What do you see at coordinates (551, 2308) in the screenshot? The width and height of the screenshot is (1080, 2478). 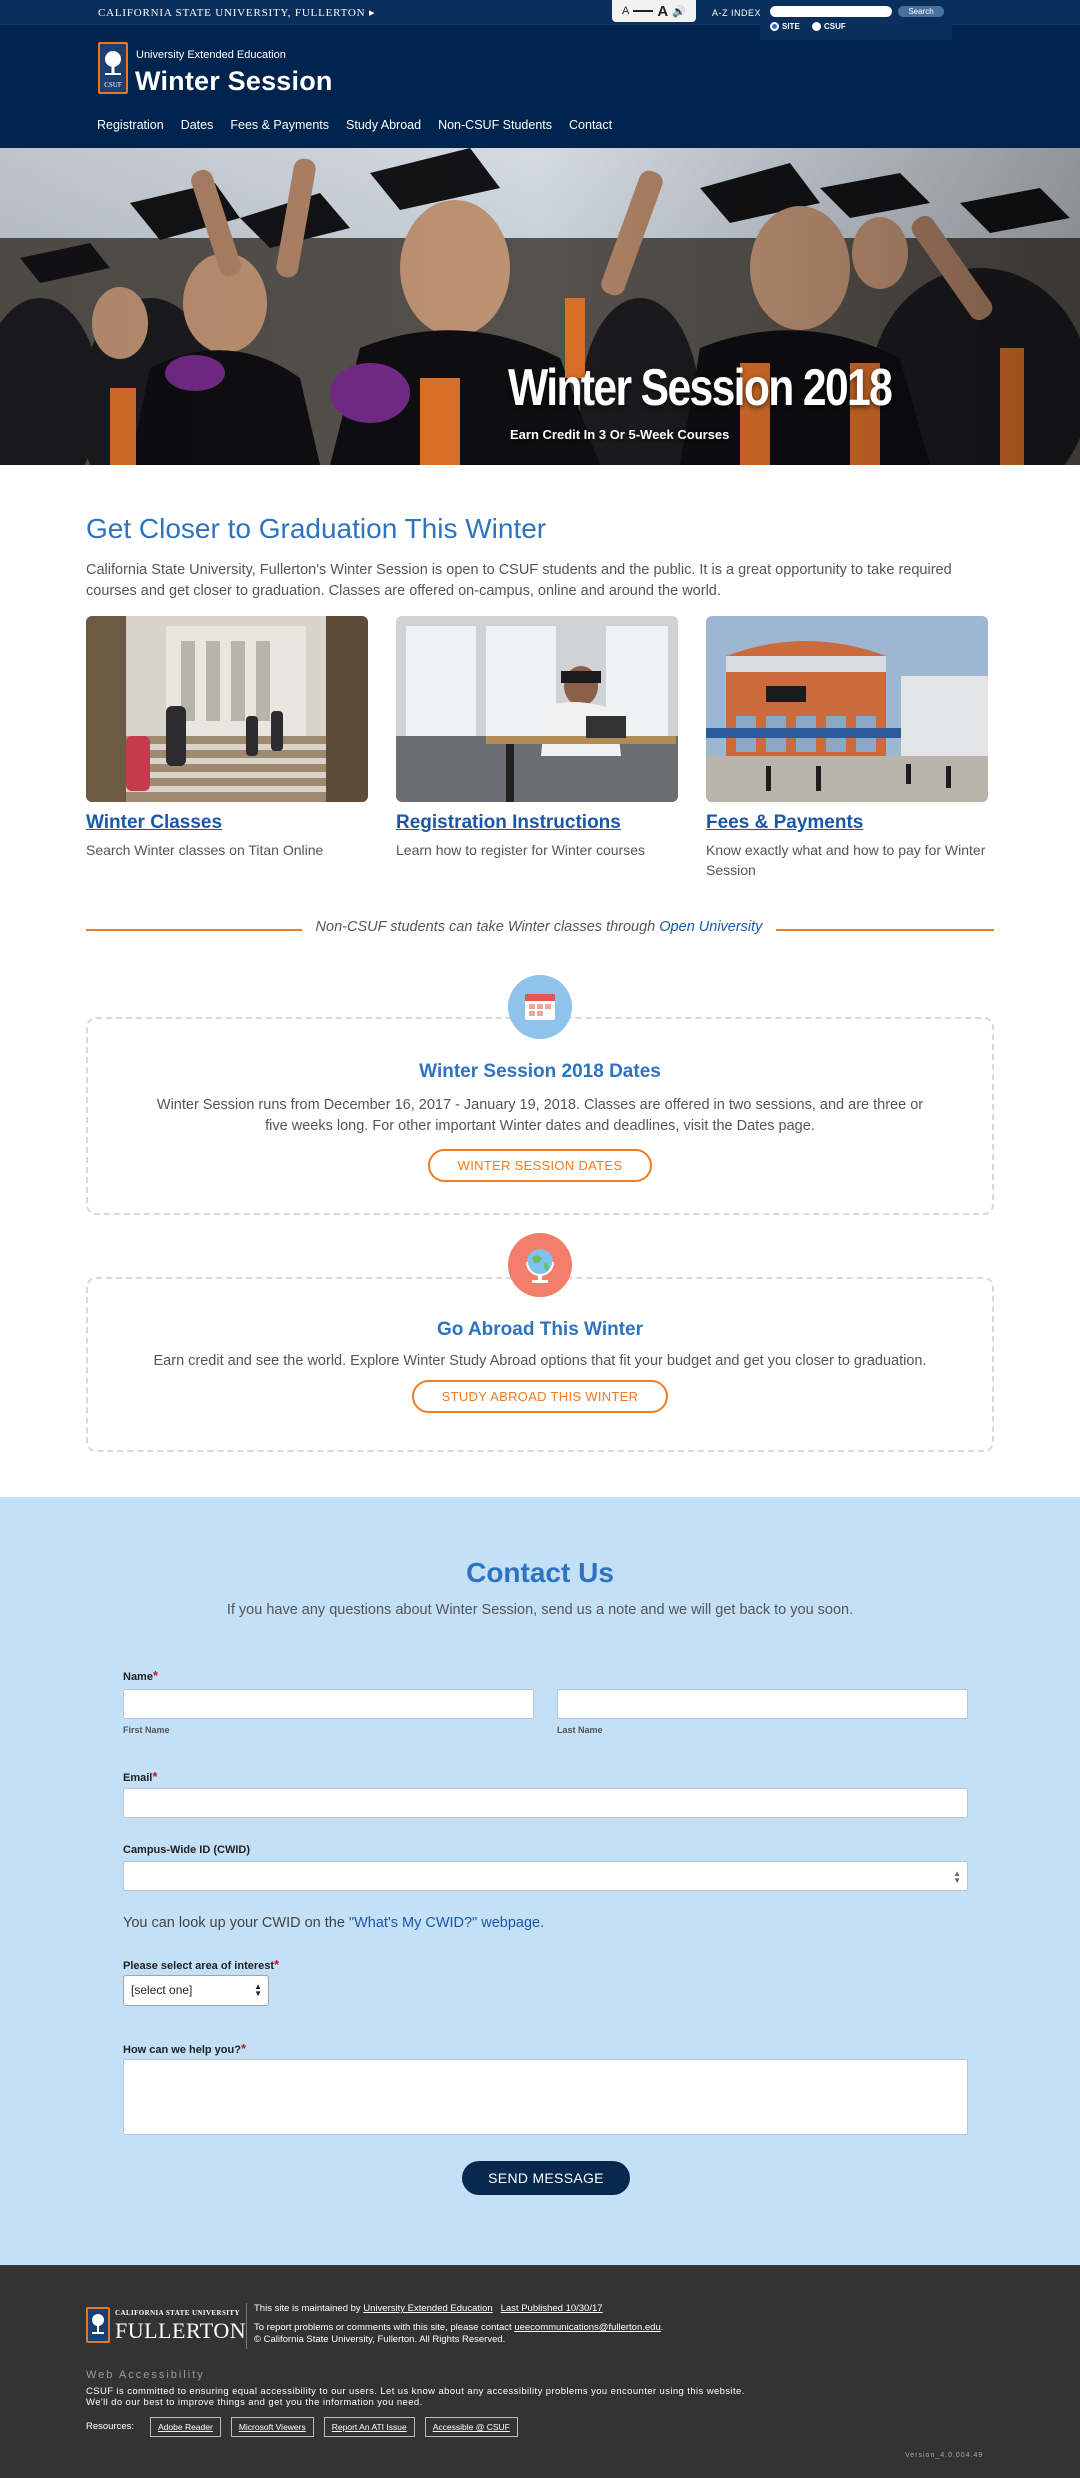 I see `last-published: Last Published 10/30/17` at bounding box center [551, 2308].